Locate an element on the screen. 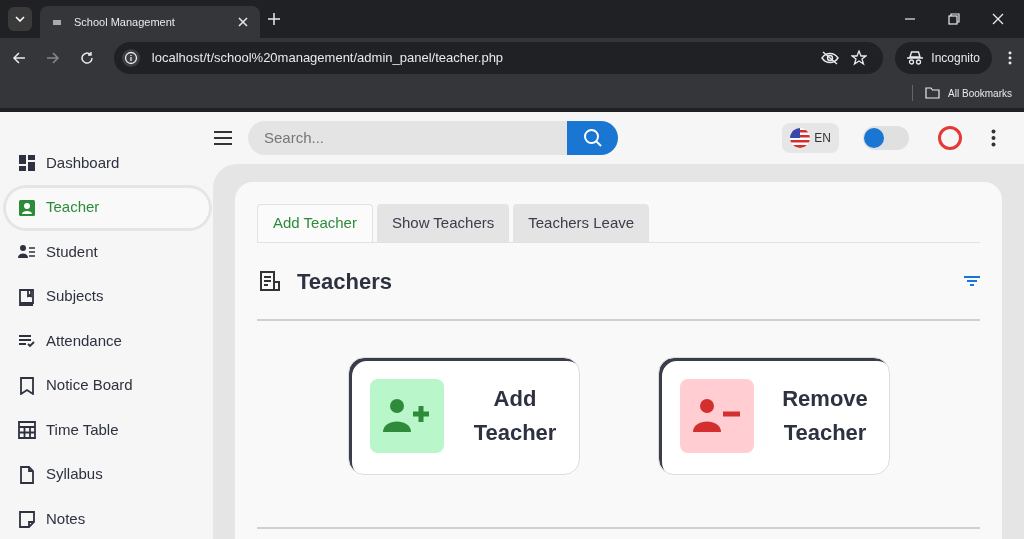 This screenshot has width=1024, height=539. sidebar-item: Teacher is located at coordinates (107, 207).